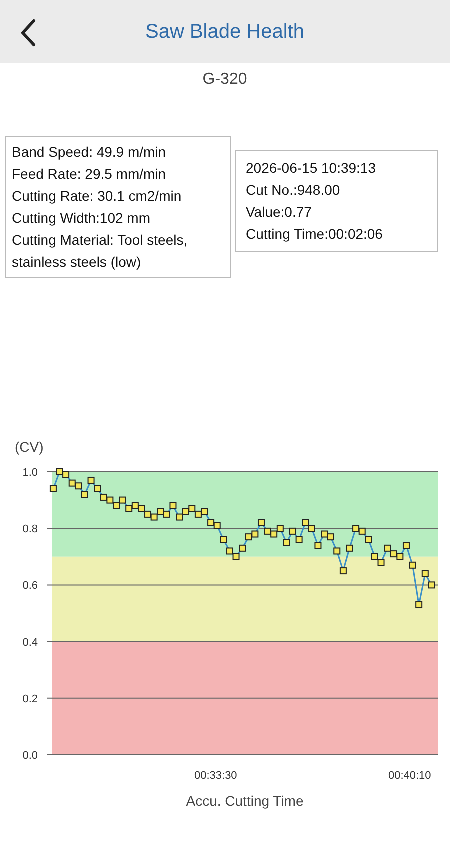  Describe the element at coordinates (30, 756) in the screenshot. I see `axis-tick-label: 0.0` at that location.